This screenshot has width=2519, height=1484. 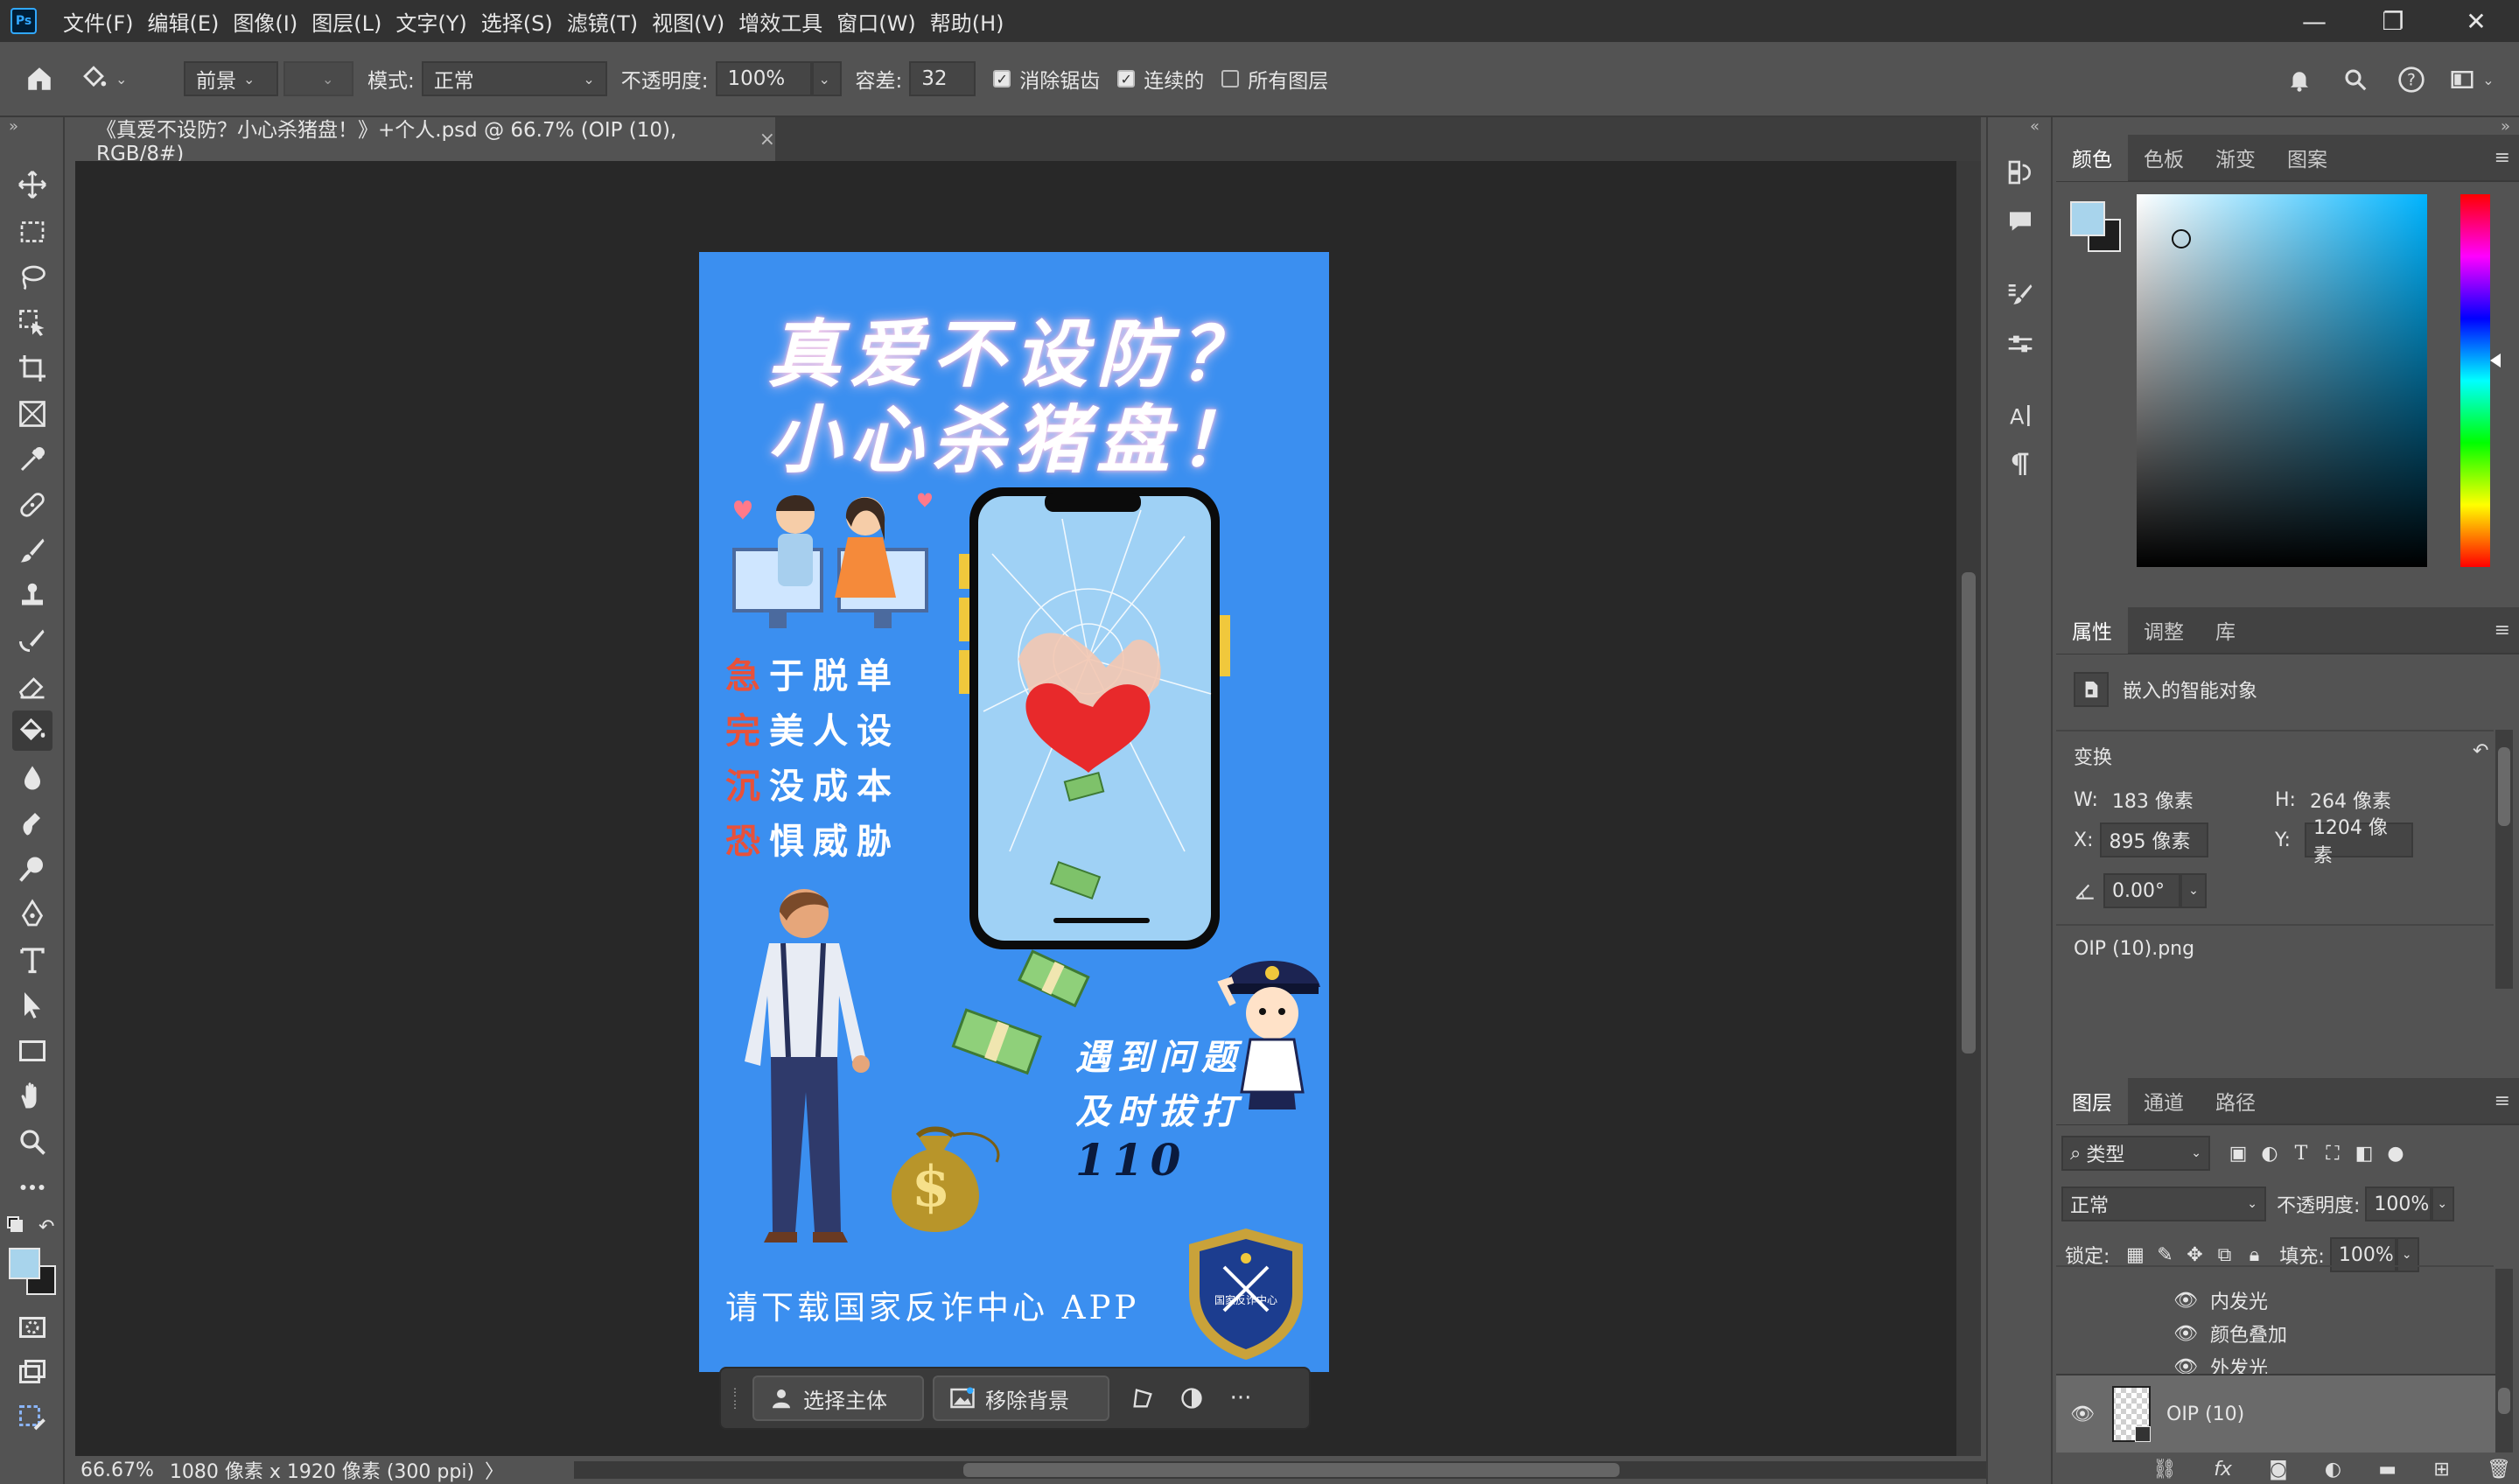 I want to click on filter-pixel-icon: ▣, so click(x=2238, y=1154).